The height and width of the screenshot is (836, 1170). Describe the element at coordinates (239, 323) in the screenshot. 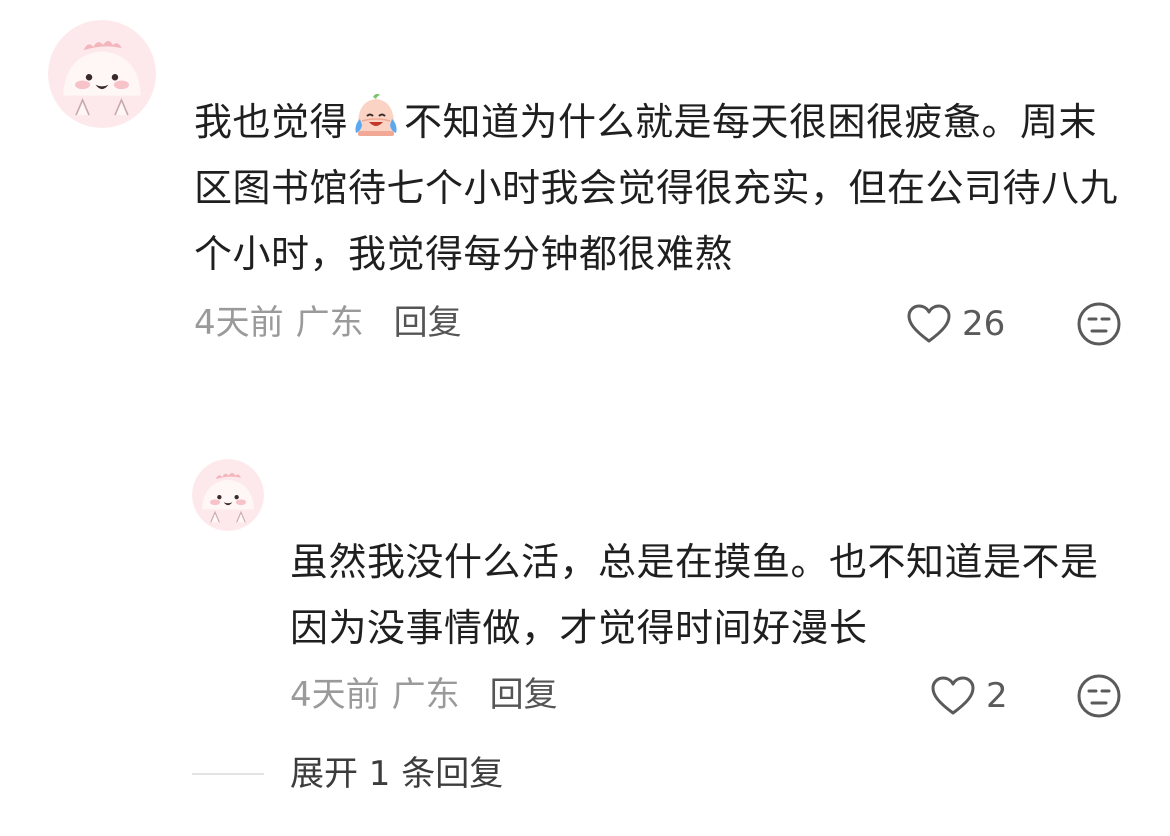

I see `comment-time: 4天前` at that location.